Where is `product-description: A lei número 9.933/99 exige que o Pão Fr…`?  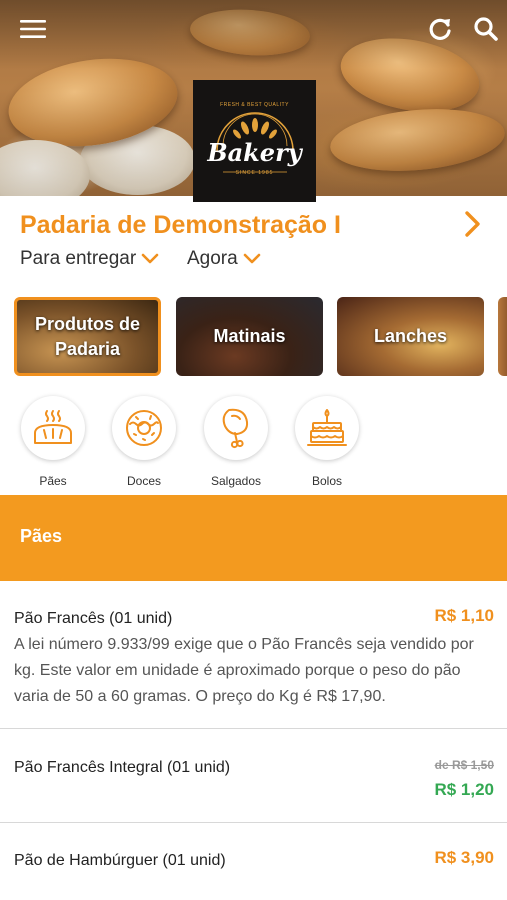
product-description: A lei número 9.933/99 exige que o Pão Fr… is located at coordinates (244, 670).